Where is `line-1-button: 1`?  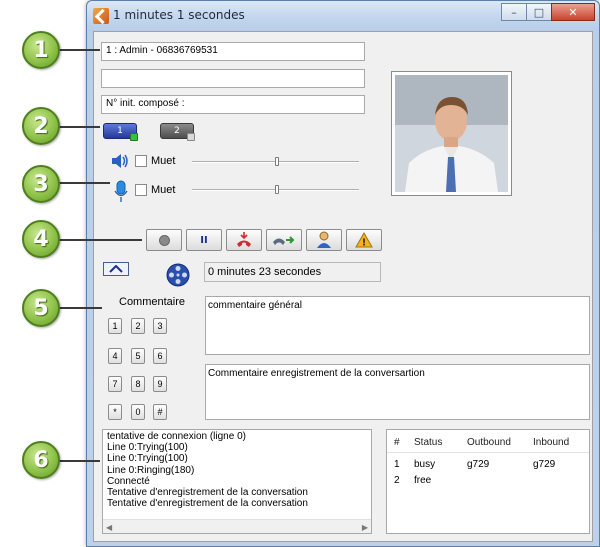 line-1-button: 1 is located at coordinates (120, 132).